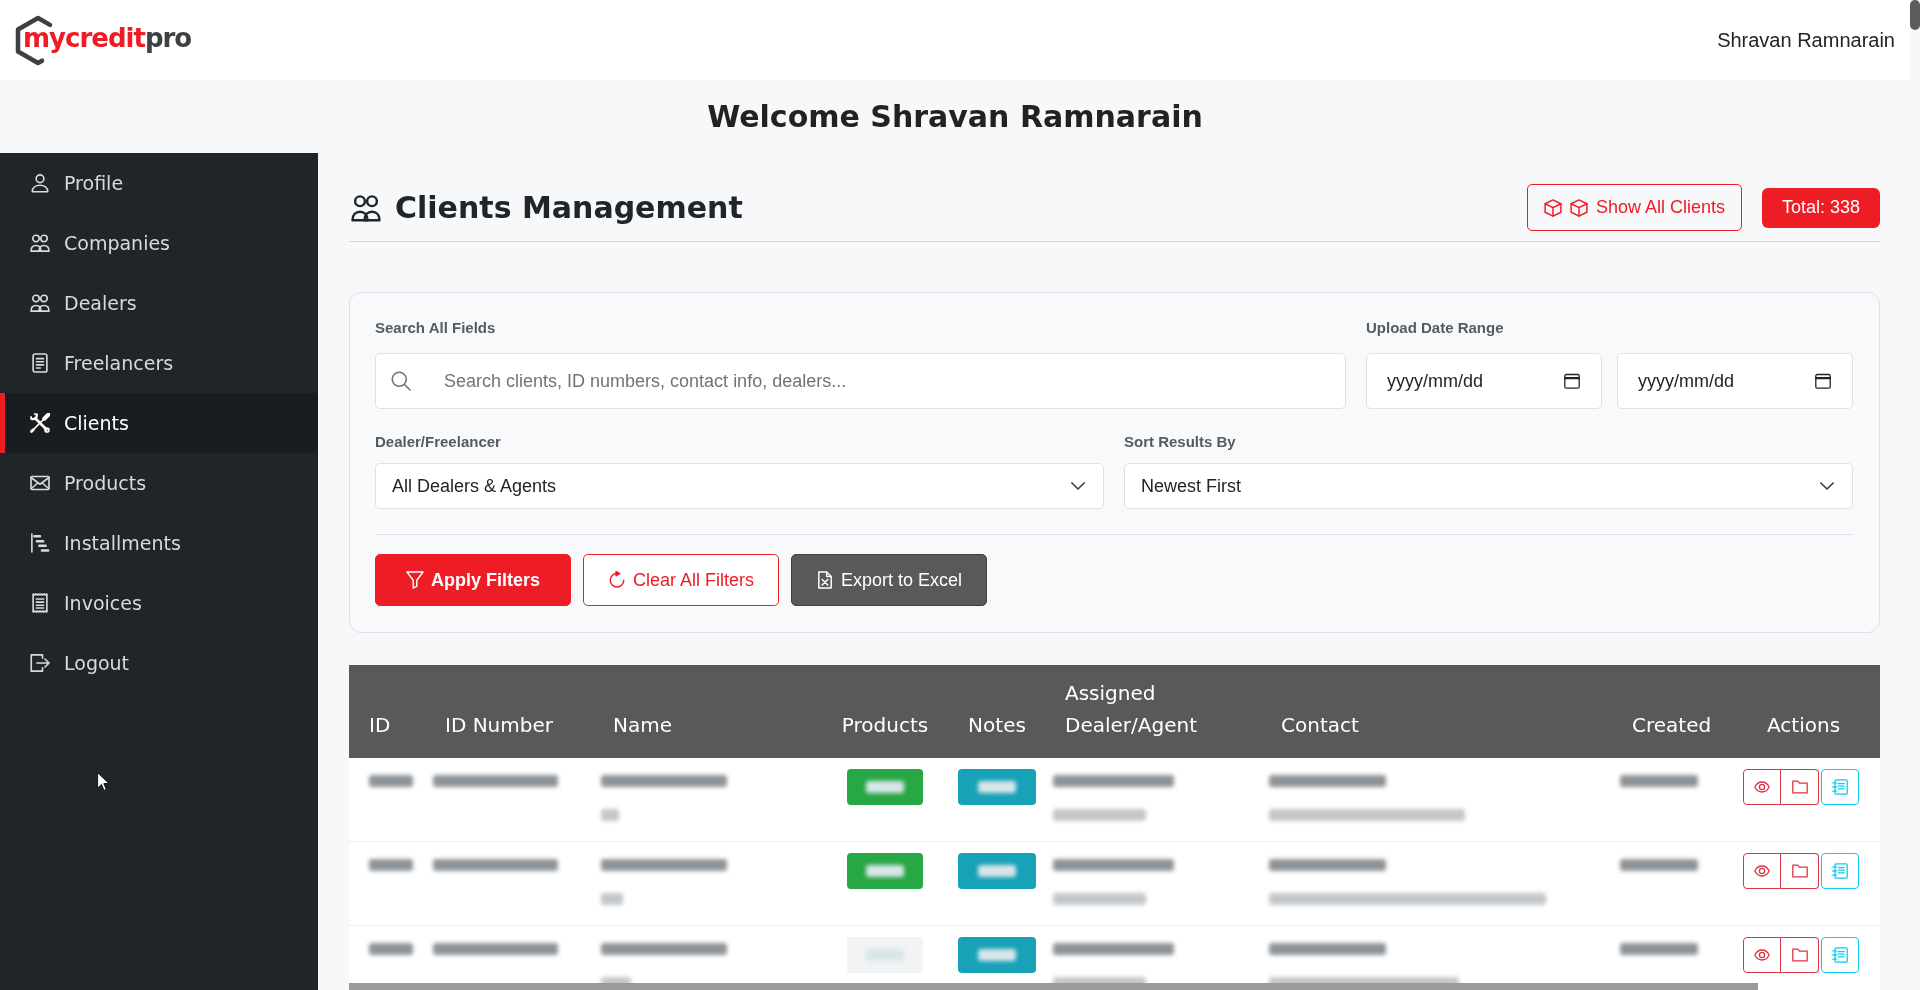 This screenshot has height=990, width=1920. I want to click on sidebar-item: Logout, so click(159, 663).